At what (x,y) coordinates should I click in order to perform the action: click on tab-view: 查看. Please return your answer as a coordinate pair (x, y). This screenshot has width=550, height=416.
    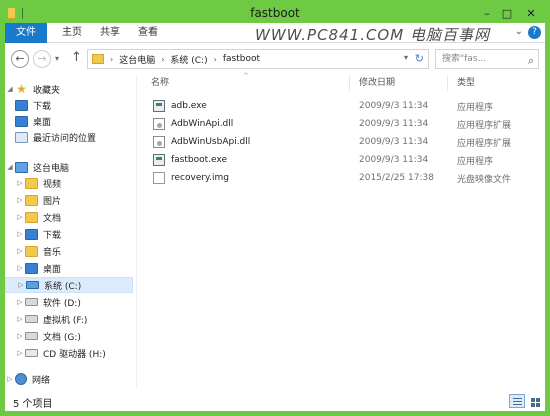
    Looking at the image, I should click on (148, 33).